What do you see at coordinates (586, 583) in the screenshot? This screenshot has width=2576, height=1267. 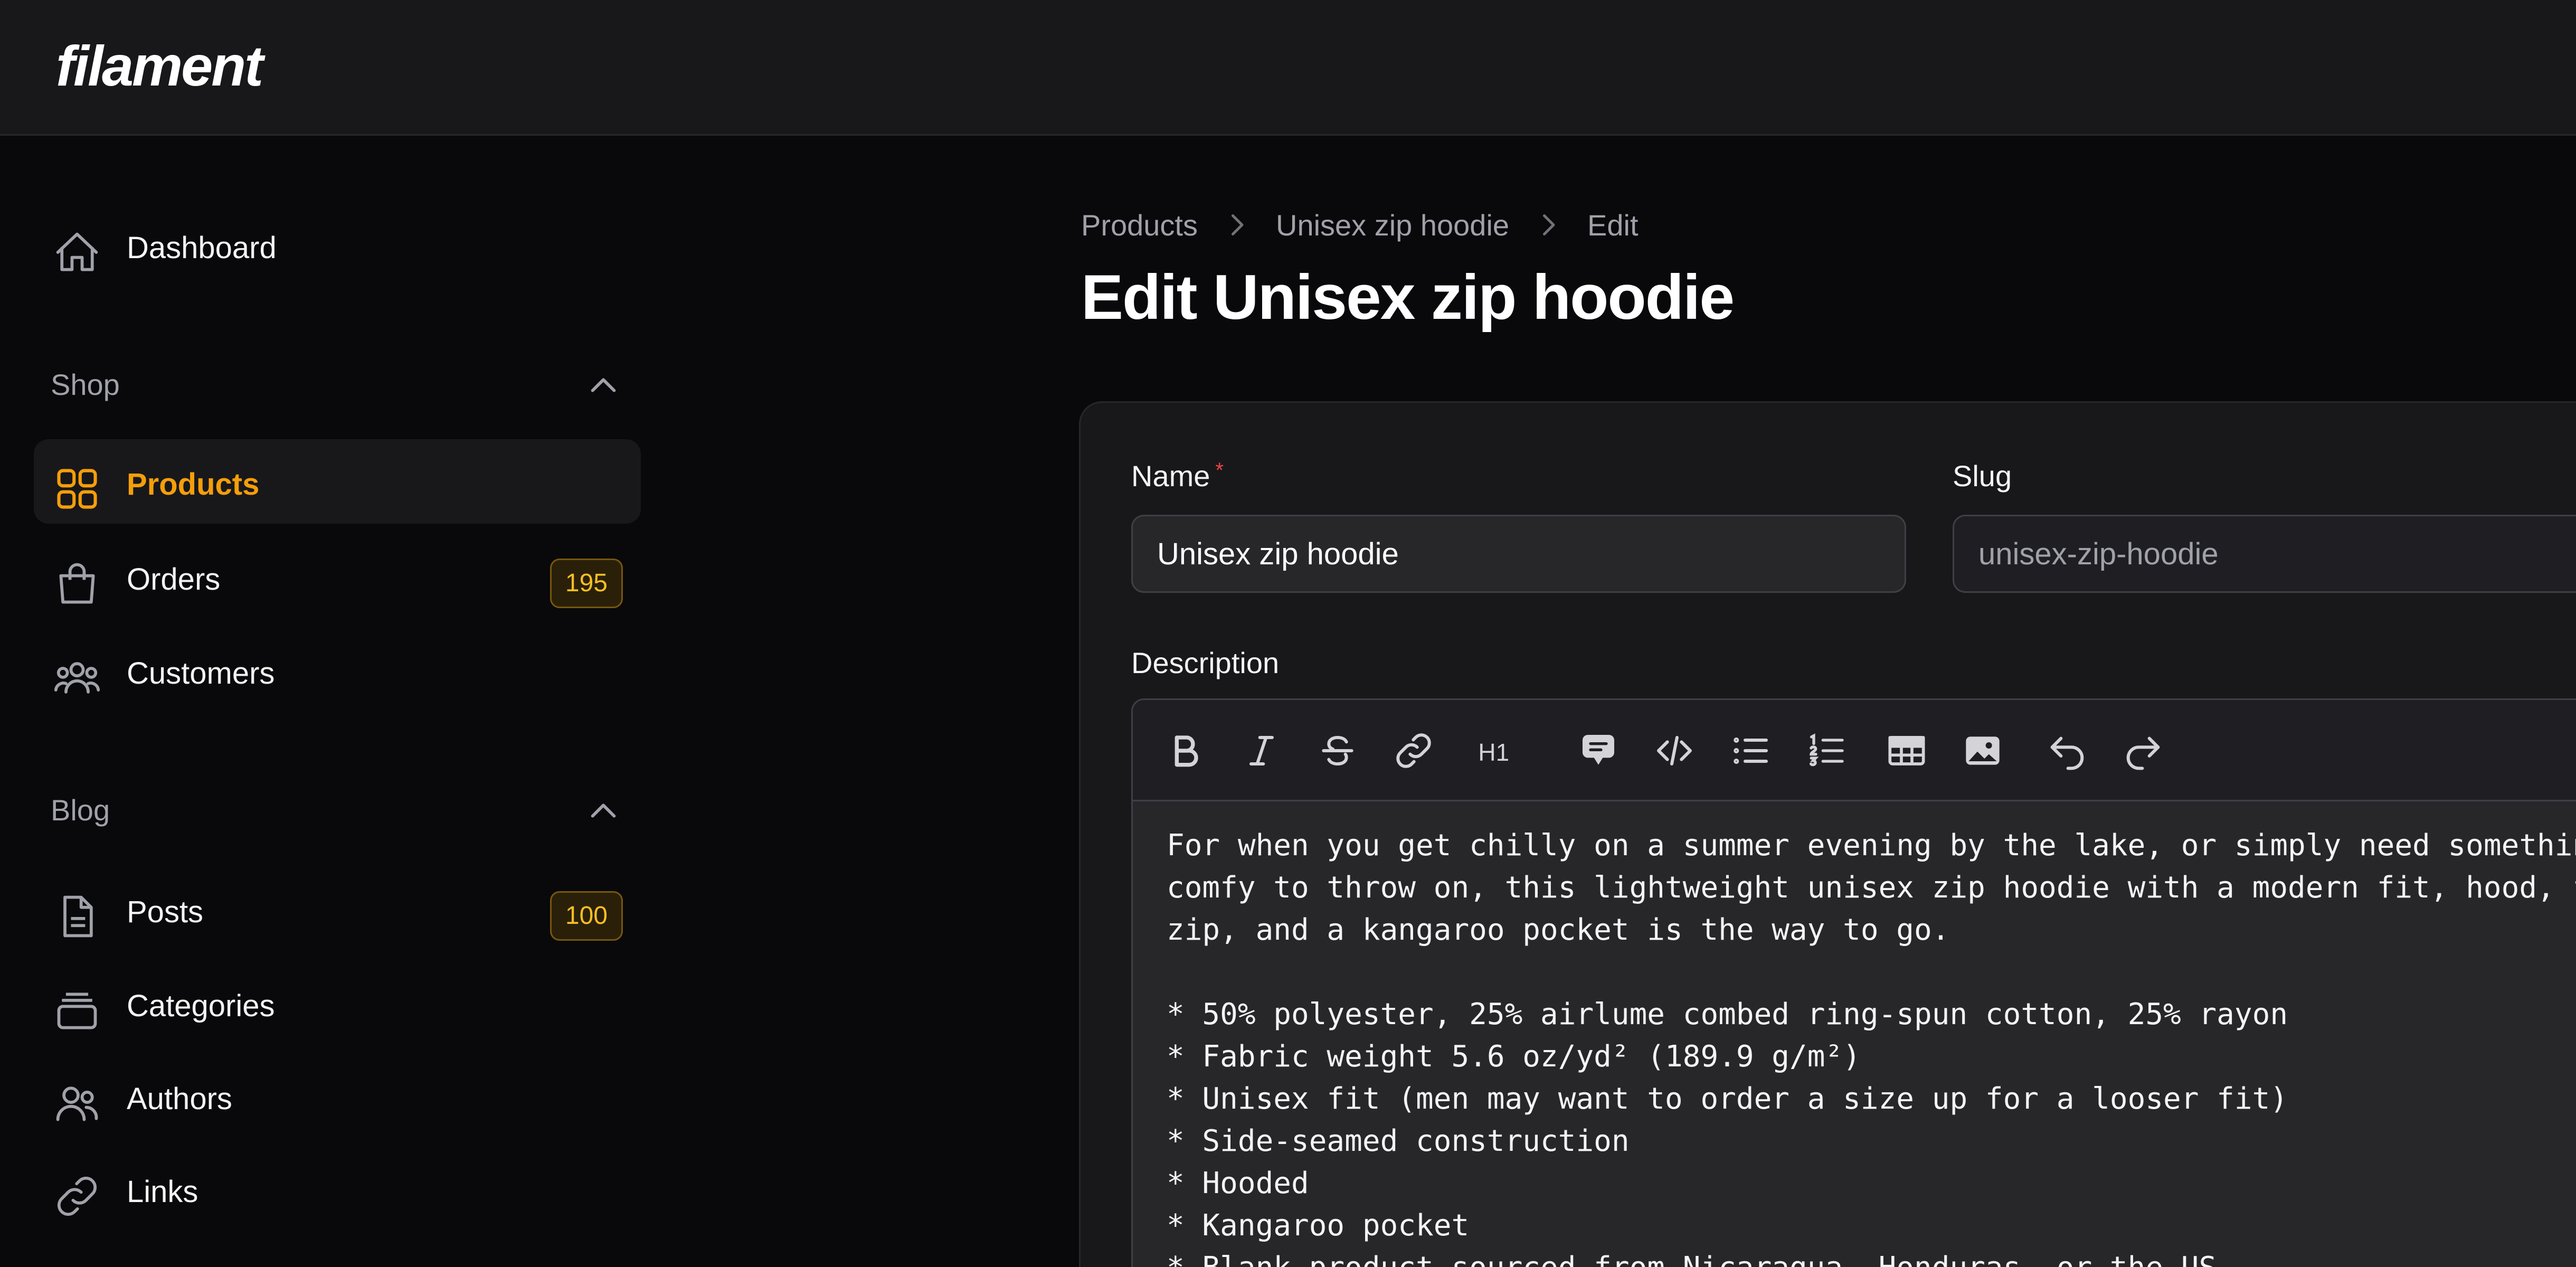 I see `orders-count-badge: 195` at bounding box center [586, 583].